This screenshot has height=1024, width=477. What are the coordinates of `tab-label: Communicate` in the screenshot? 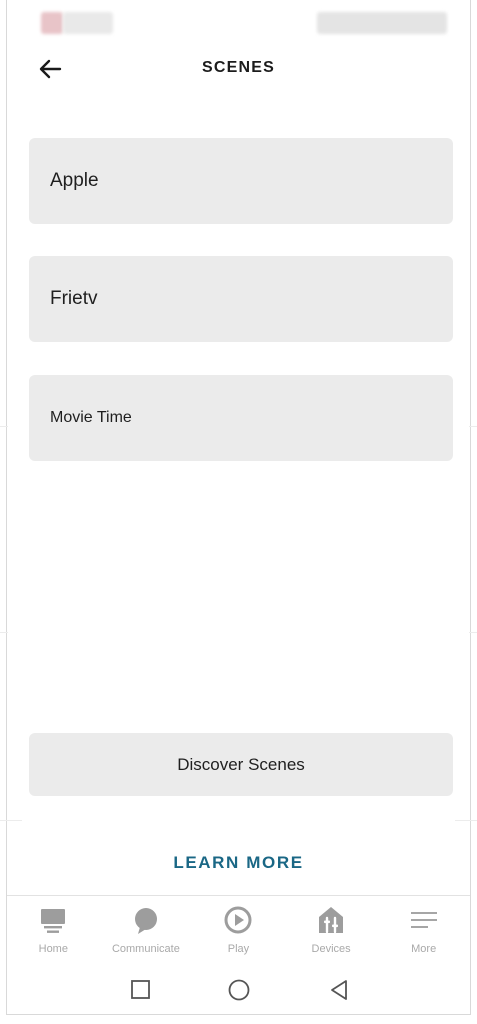 It's located at (145, 949).